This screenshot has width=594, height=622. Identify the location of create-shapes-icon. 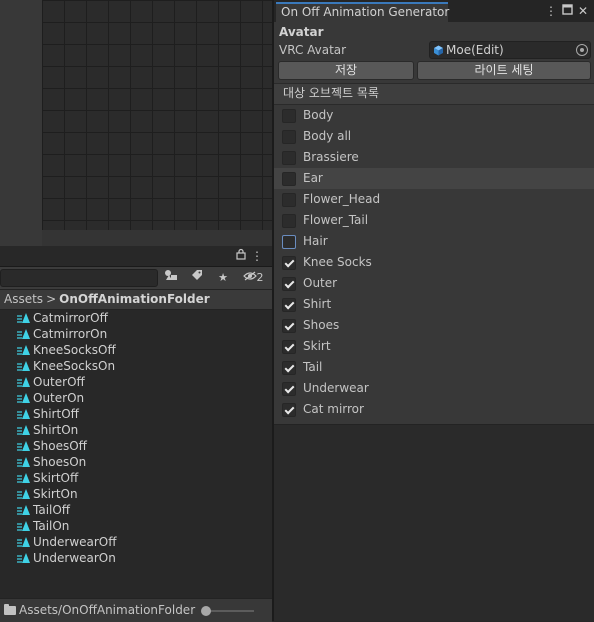
(171, 278).